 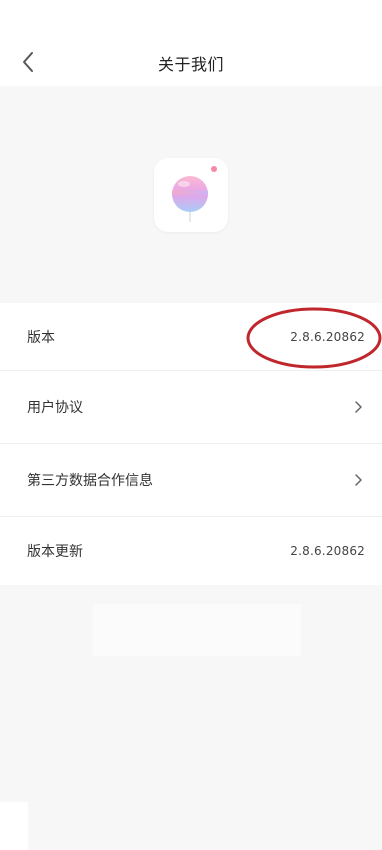 What do you see at coordinates (41, 337) in the screenshot?
I see `version-label: 版本` at bounding box center [41, 337].